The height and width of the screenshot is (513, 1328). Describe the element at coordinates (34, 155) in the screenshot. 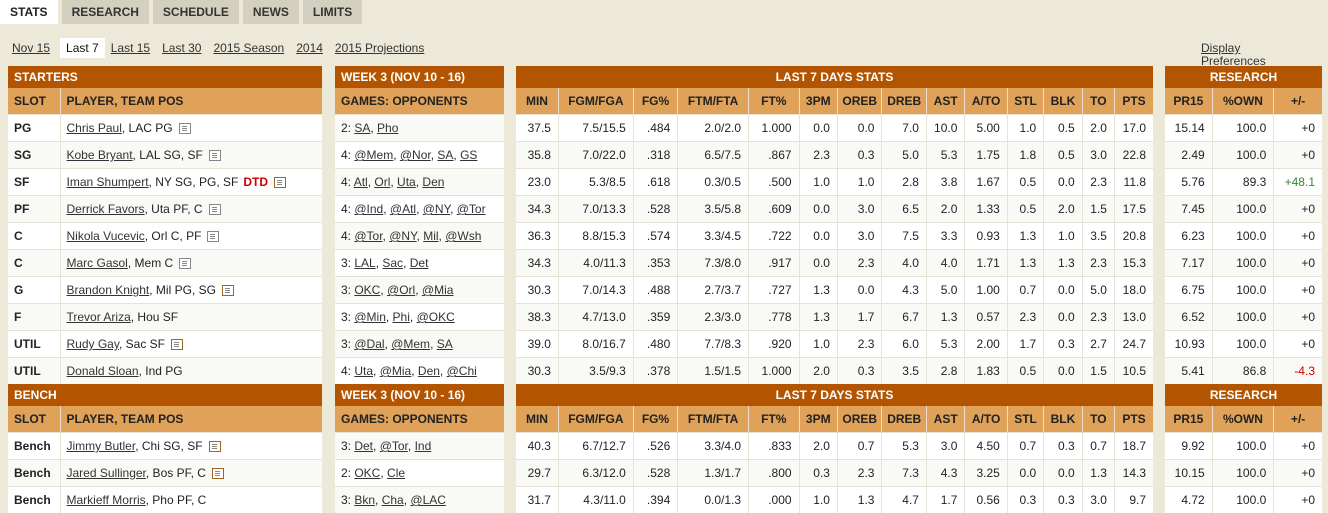

I see `slot-cell: SG` at that location.